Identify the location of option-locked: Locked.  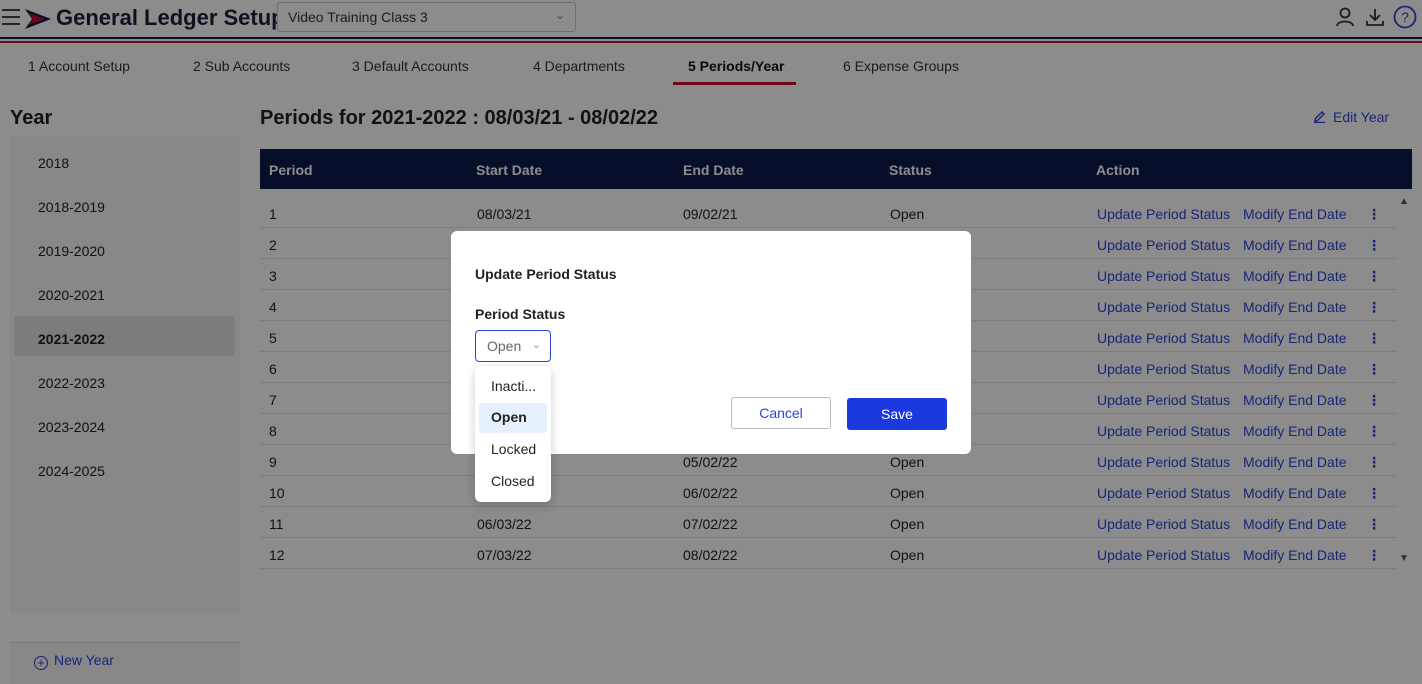
(513, 450).